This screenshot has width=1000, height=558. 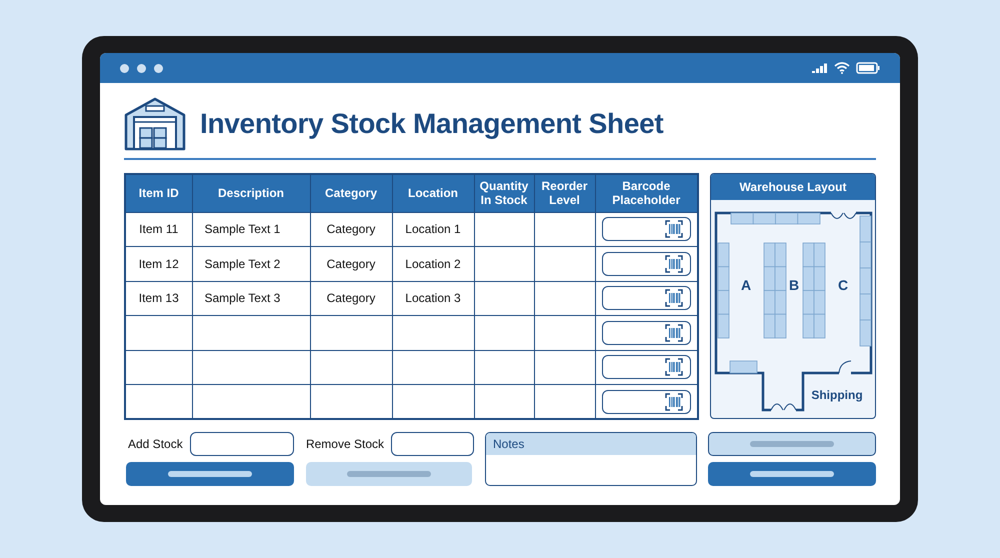 What do you see at coordinates (158, 298) in the screenshot?
I see `table-cell: Item 13` at bounding box center [158, 298].